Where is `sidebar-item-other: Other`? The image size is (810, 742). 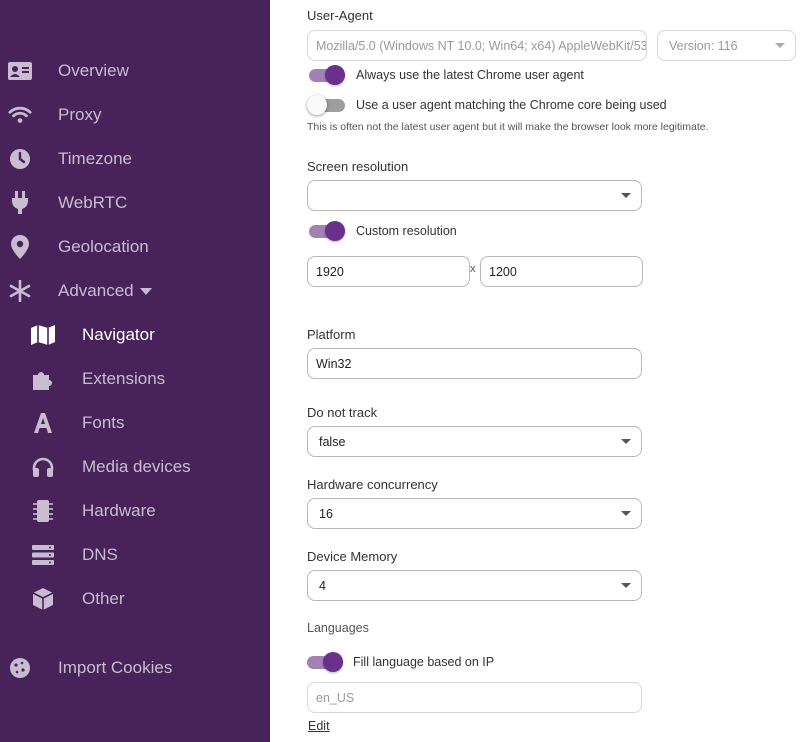
sidebar-item-other: Other is located at coordinates (135, 599).